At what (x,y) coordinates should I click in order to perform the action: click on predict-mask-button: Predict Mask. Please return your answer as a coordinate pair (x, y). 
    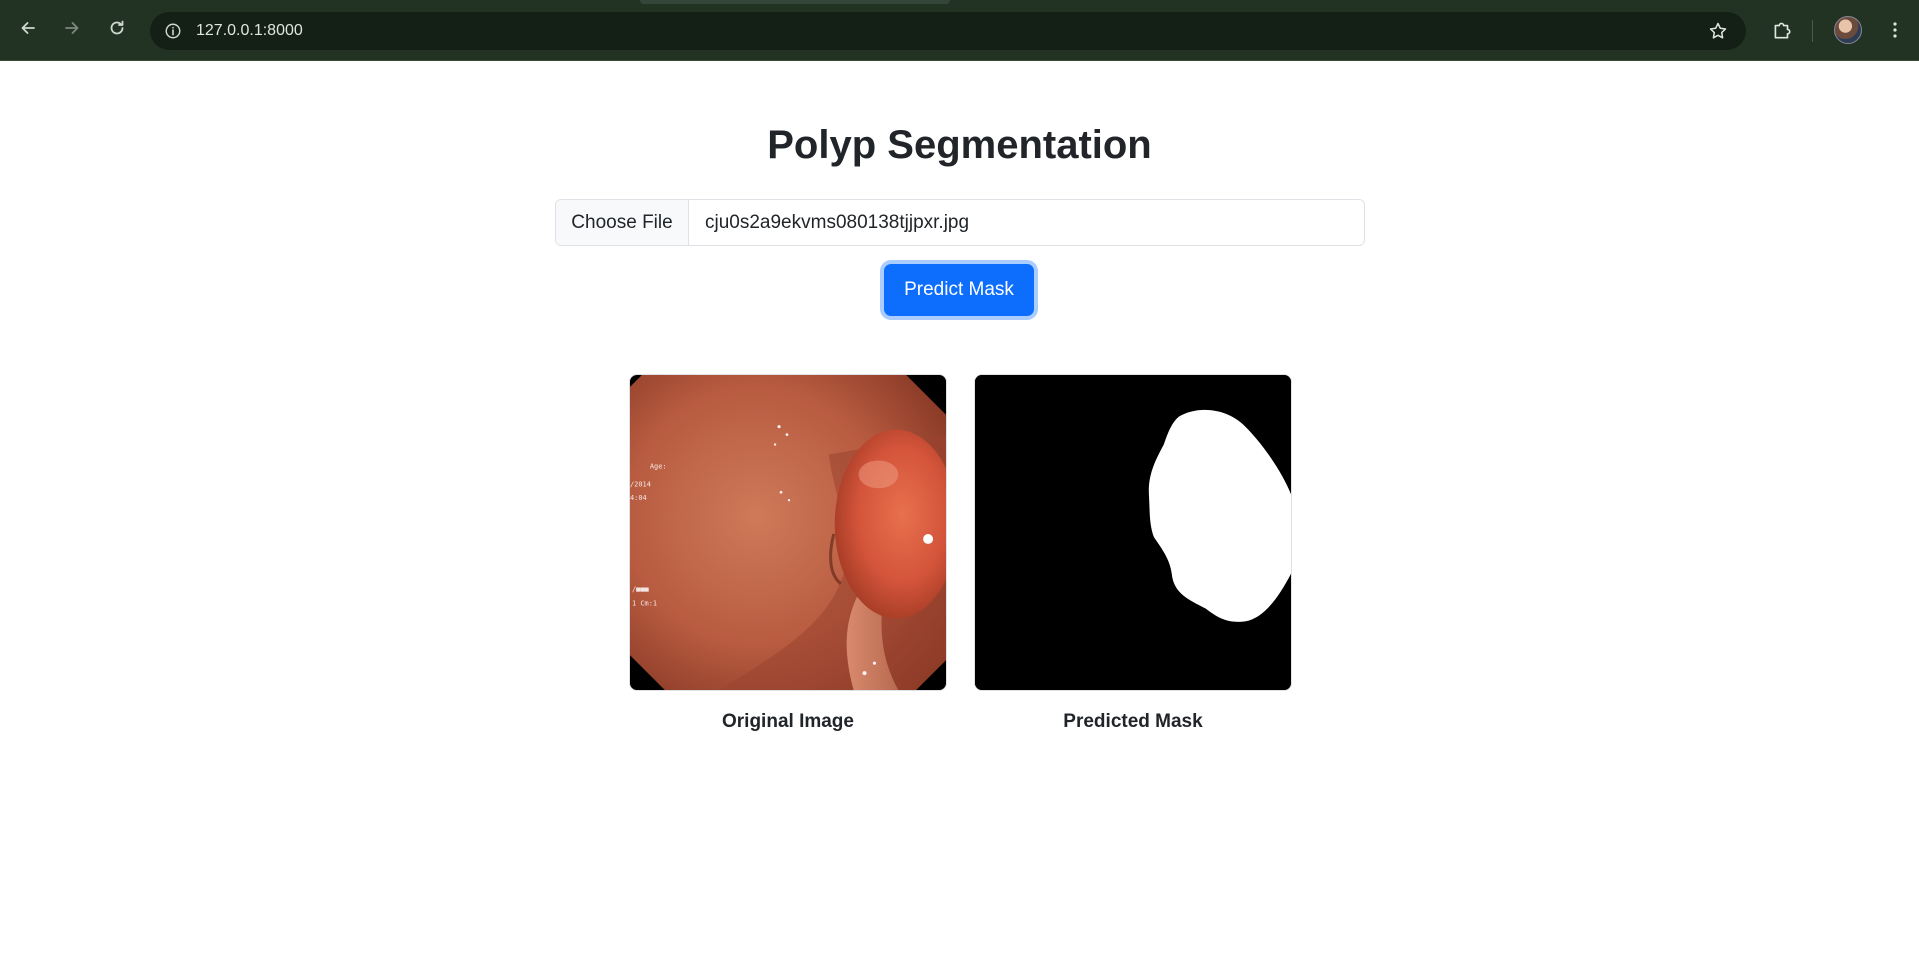
    Looking at the image, I should click on (959, 290).